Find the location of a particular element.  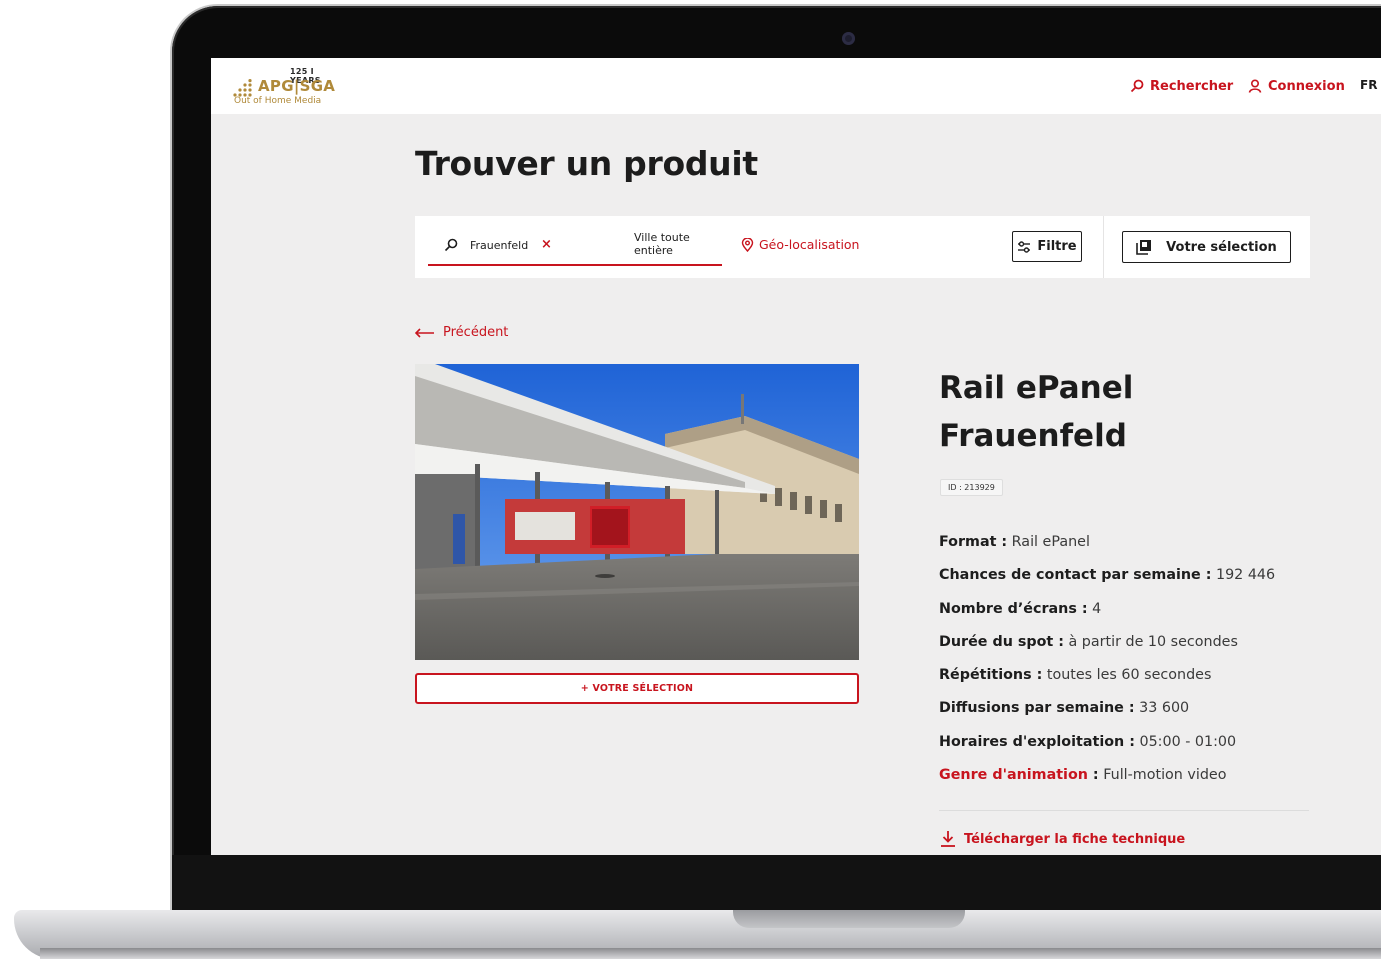

search-link: Rechercher is located at coordinates (1181, 86).